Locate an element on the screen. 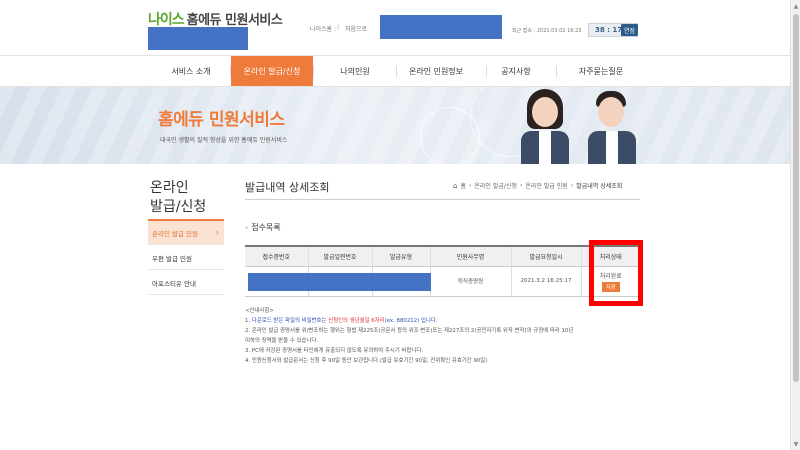 The image size is (800, 450). notice-highlight: 다운로드 받은 파일의 비밀번호는 is located at coordinates (290, 321).